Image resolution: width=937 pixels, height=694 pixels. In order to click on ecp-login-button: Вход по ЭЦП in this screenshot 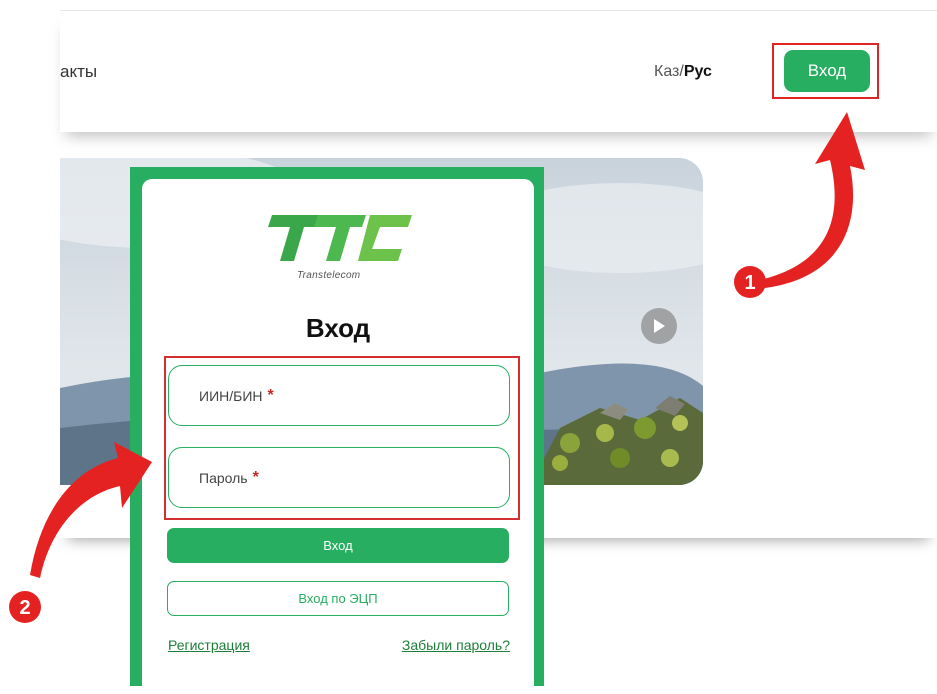, I will do `click(338, 598)`.